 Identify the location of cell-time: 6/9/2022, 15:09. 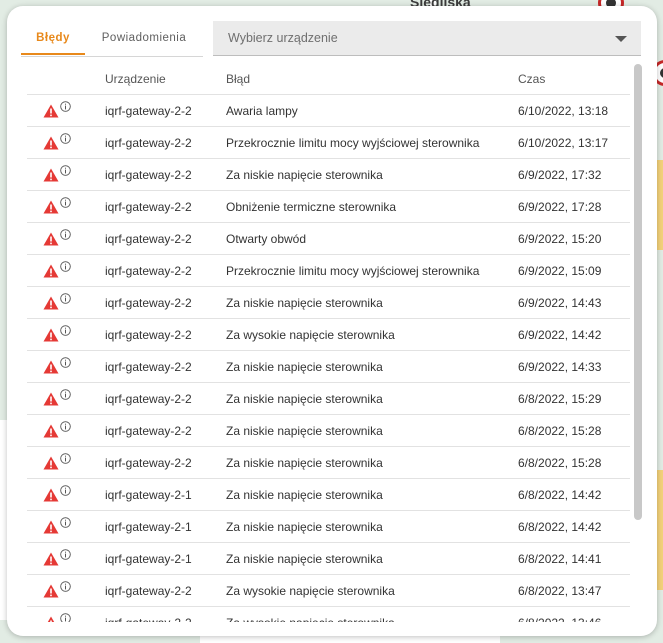
(574, 270).